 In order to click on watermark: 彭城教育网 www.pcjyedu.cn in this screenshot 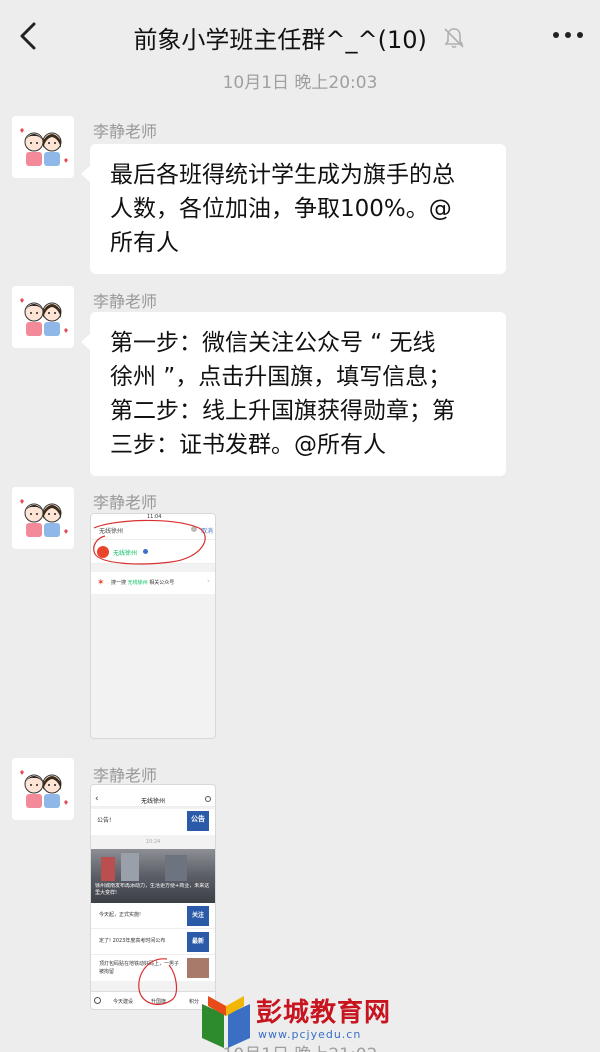, I will do `click(308, 1020)`.